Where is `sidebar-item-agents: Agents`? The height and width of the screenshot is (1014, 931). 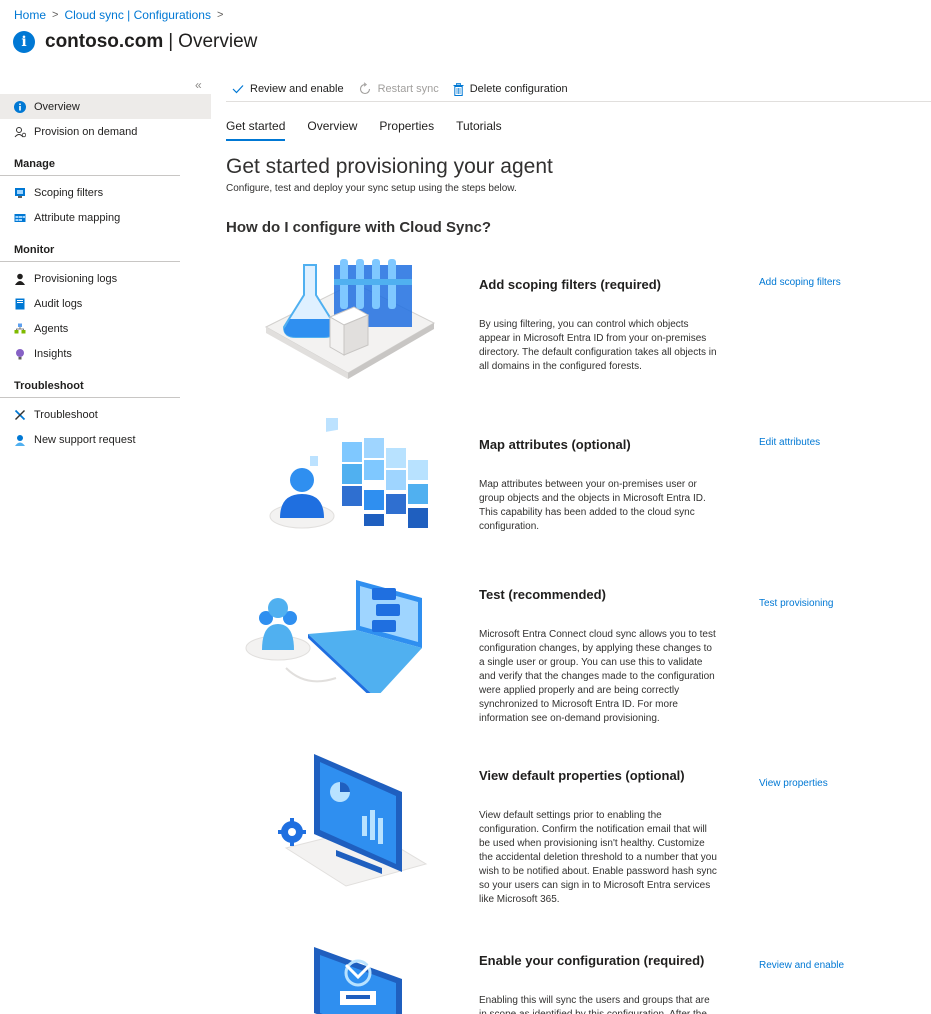
sidebar-item-agents: Agents is located at coordinates (105, 328).